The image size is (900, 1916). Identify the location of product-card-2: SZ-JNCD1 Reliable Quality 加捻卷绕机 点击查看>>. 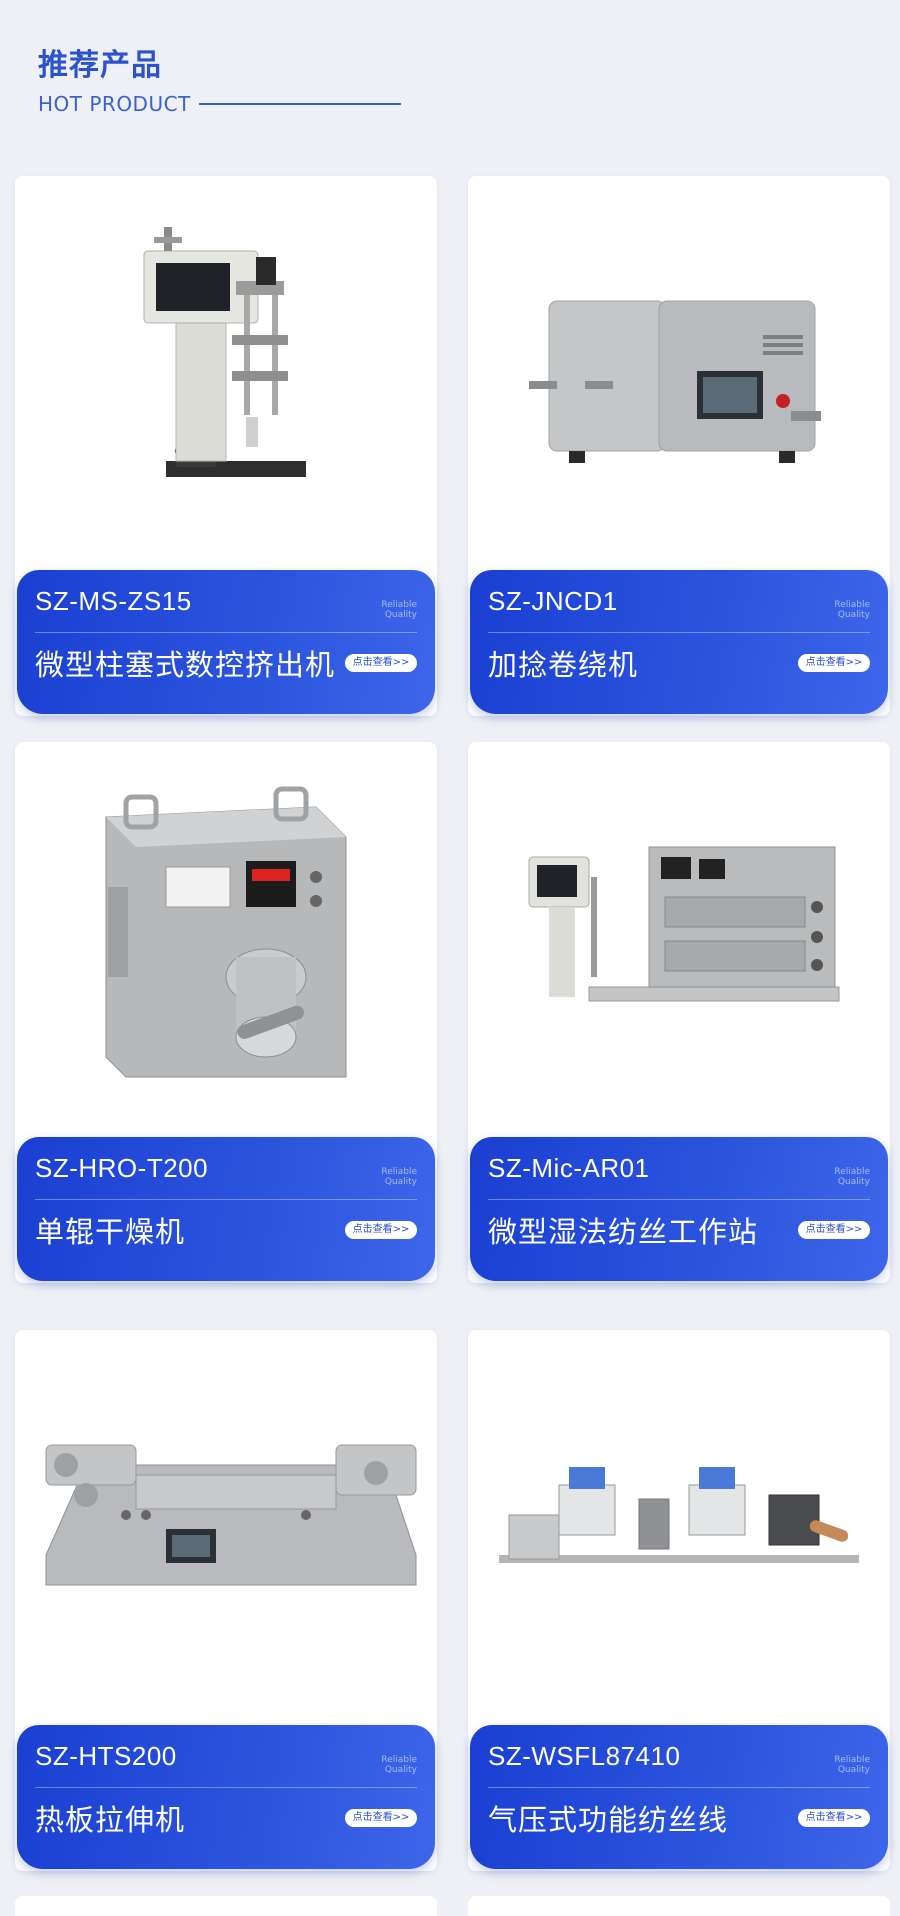
(679, 446).